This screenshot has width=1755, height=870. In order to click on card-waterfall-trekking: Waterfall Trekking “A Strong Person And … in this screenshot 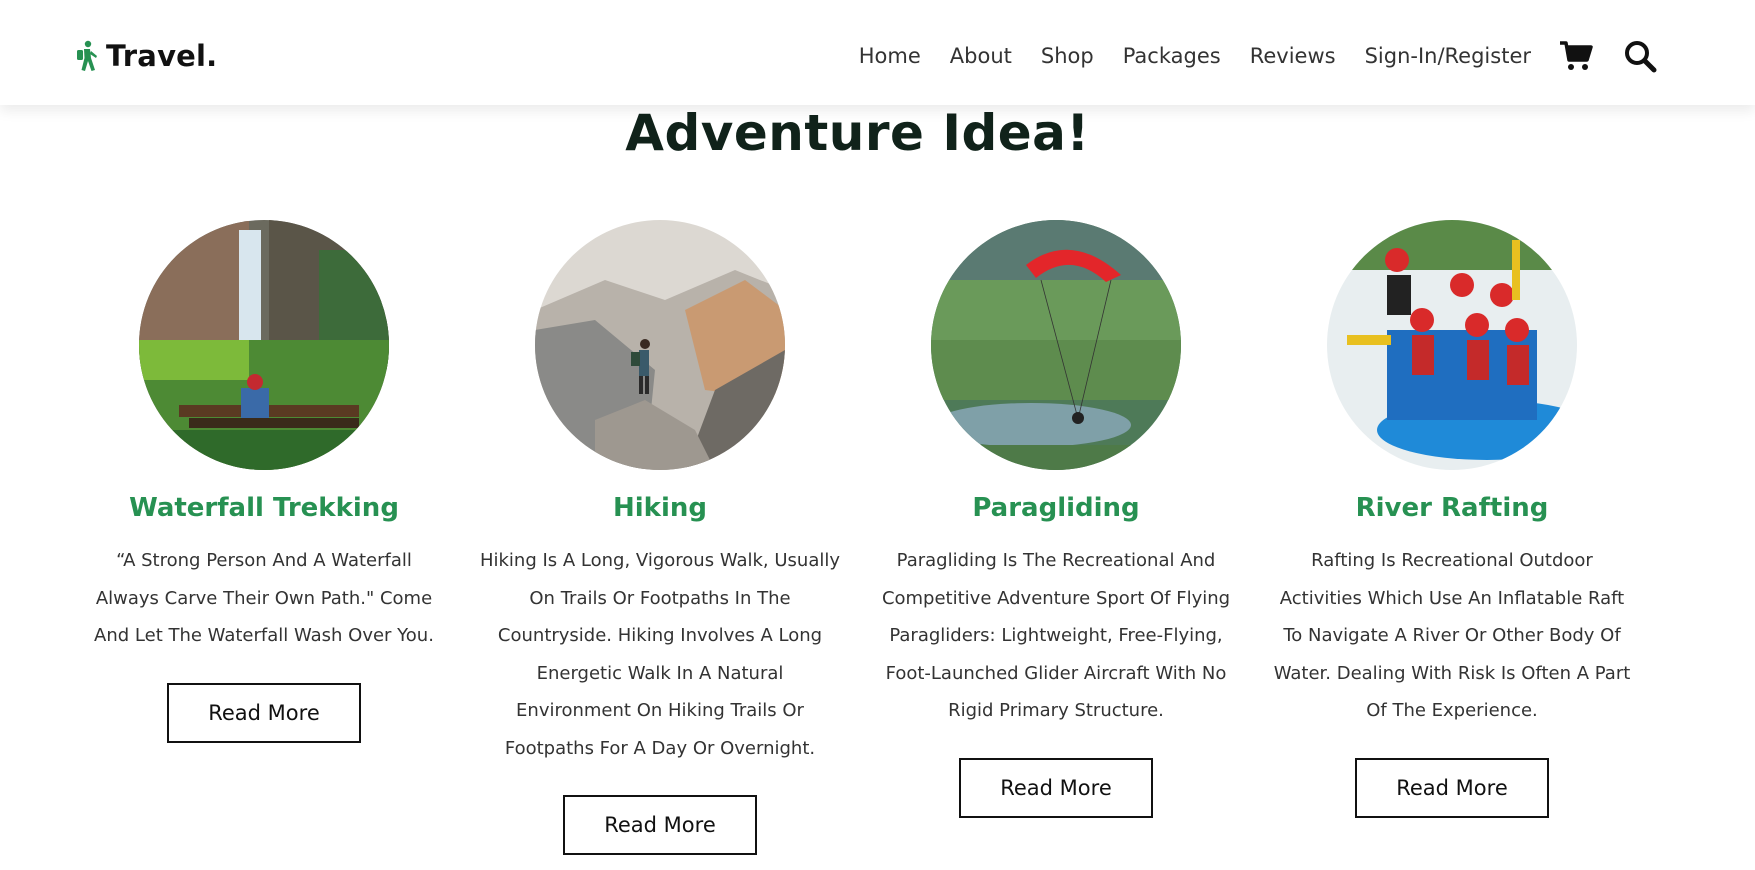, I will do `click(264, 481)`.